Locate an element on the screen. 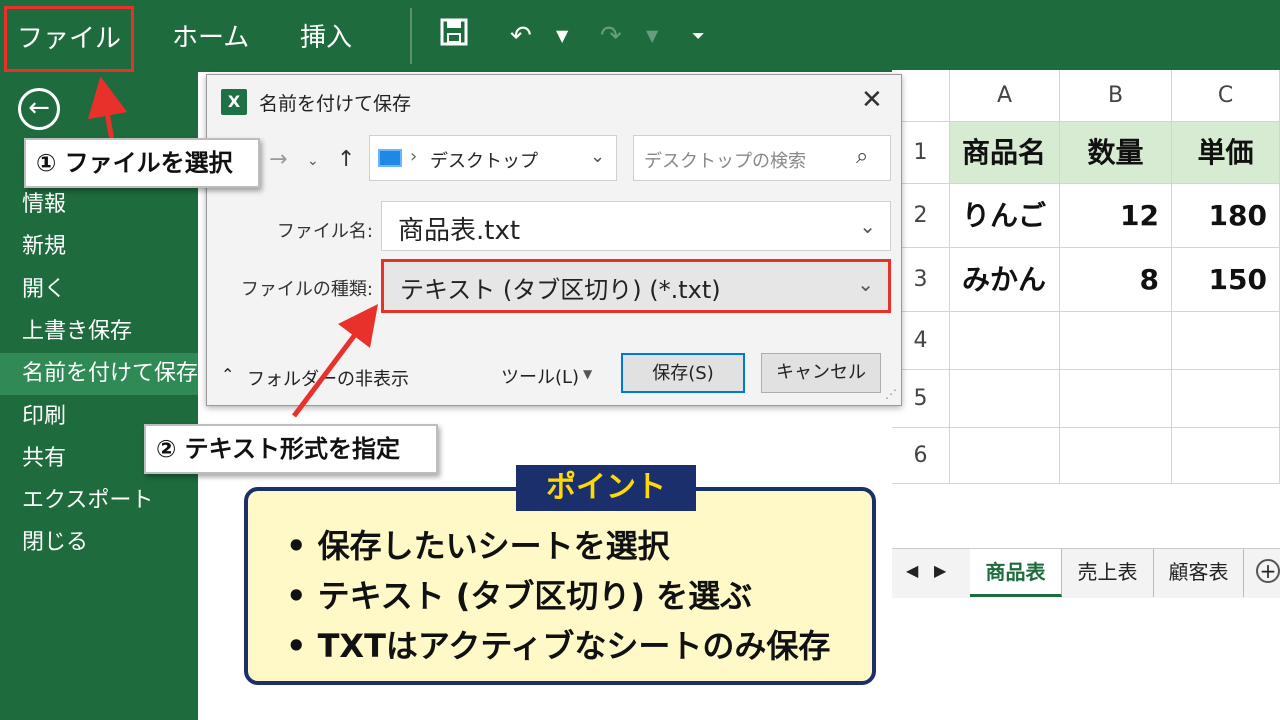 Image resolution: width=1280 pixels, height=720 pixels. callout-step2: ② テキスト形式を指定 is located at coordinates (291, 449).